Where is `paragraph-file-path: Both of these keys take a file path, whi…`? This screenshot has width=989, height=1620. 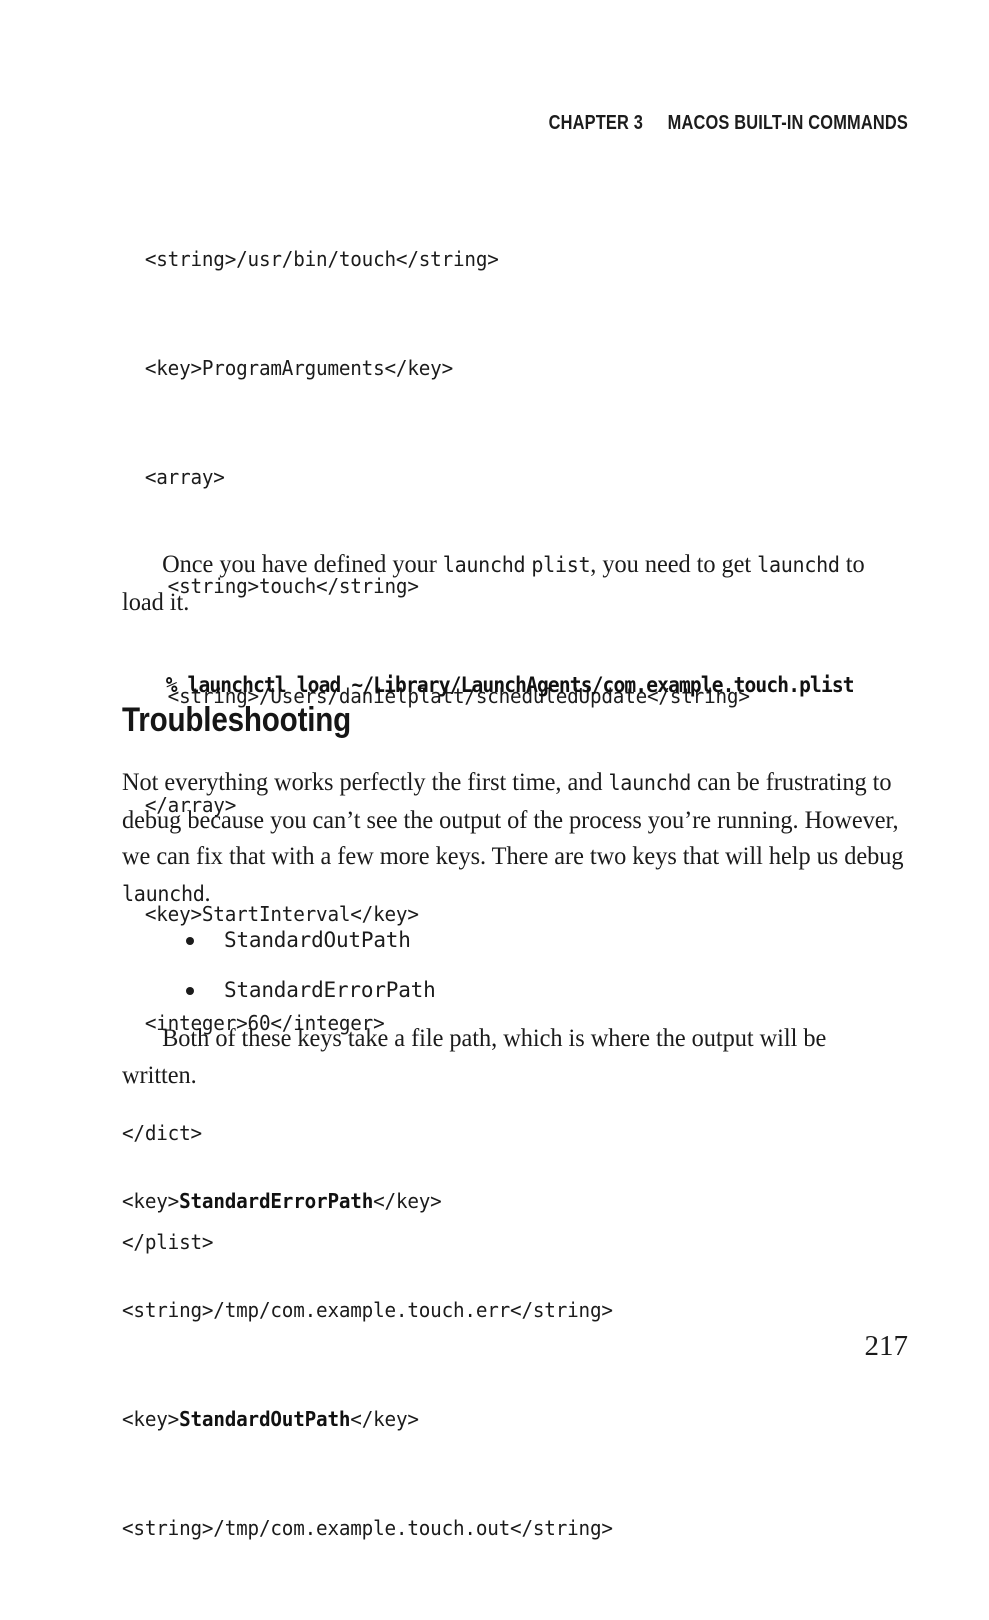 paragraph-file-path: Both of these keys take a file path, whi… is located at coordinates (513, 1056).